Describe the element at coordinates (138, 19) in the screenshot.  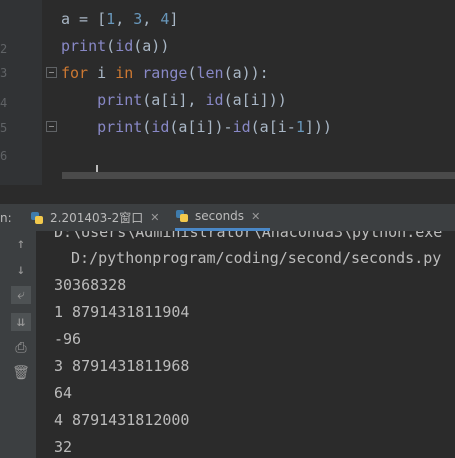
I see `code-token: 3` at that location.